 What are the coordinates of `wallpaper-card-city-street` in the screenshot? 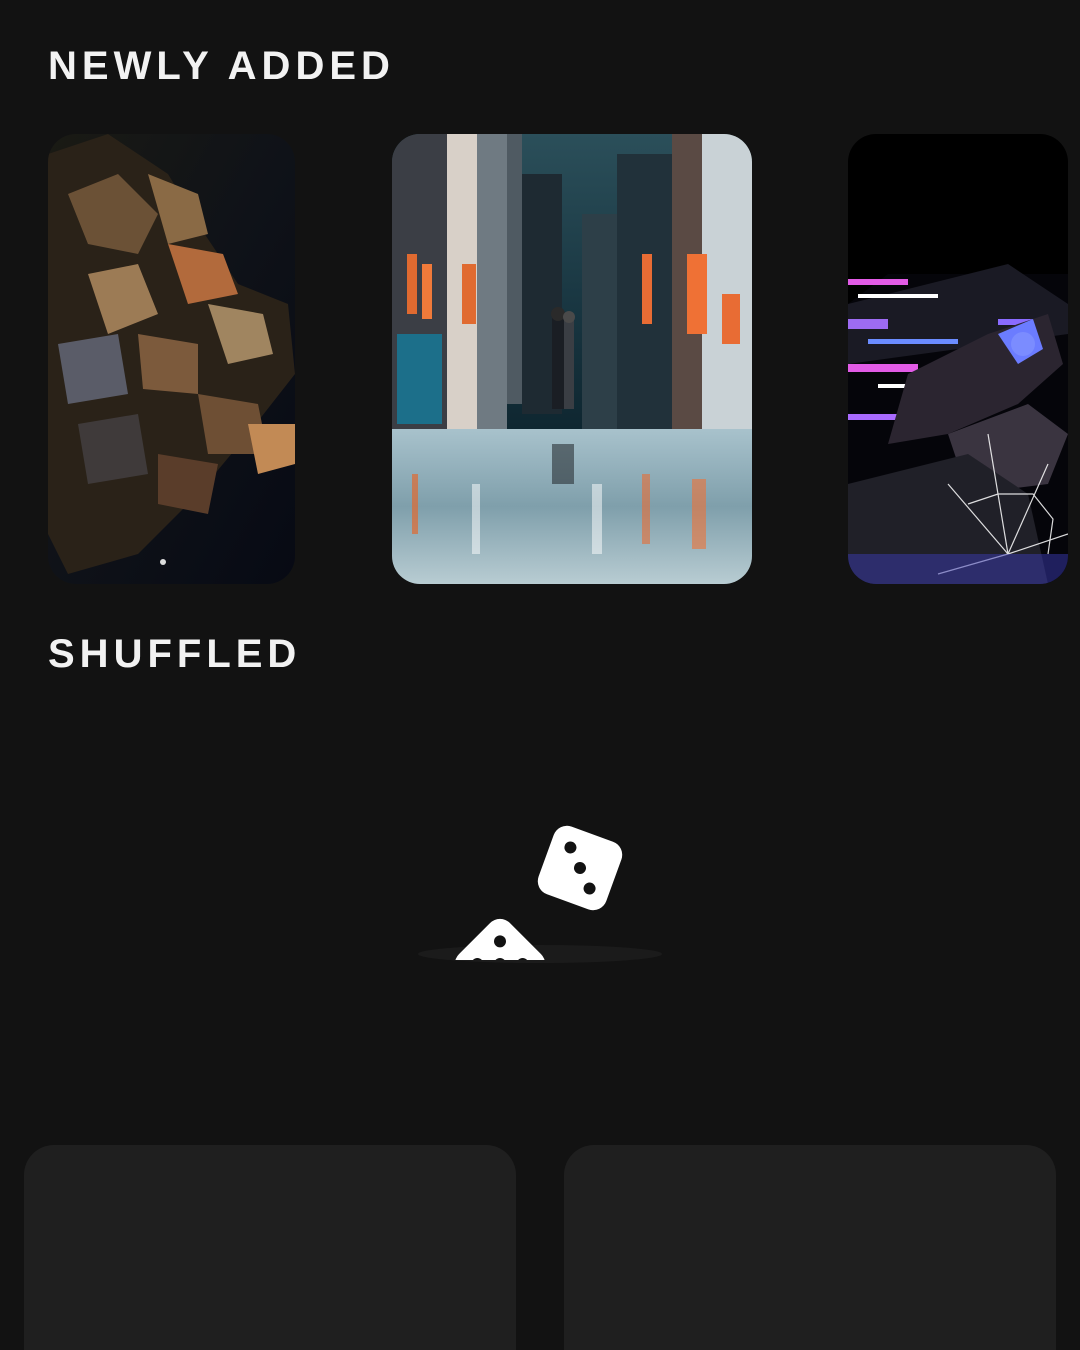 It's located at (572, 359).